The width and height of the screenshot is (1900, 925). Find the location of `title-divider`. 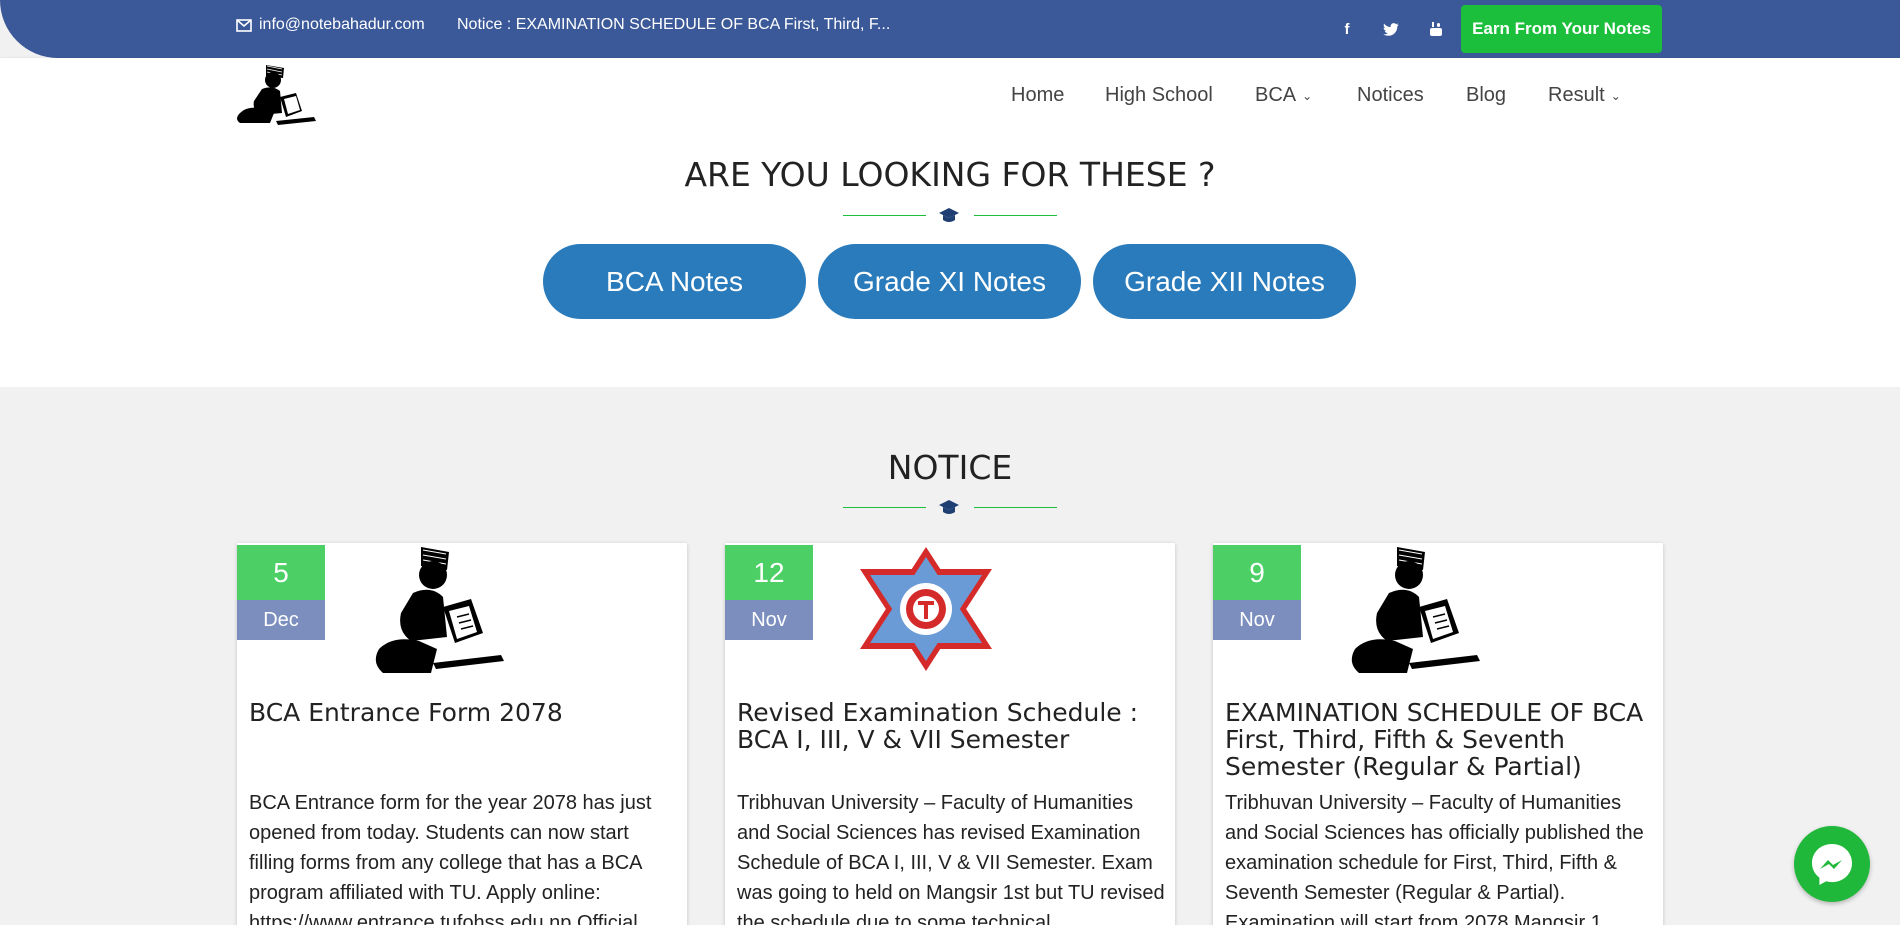

title-divider is located at coordinates (950, 216).